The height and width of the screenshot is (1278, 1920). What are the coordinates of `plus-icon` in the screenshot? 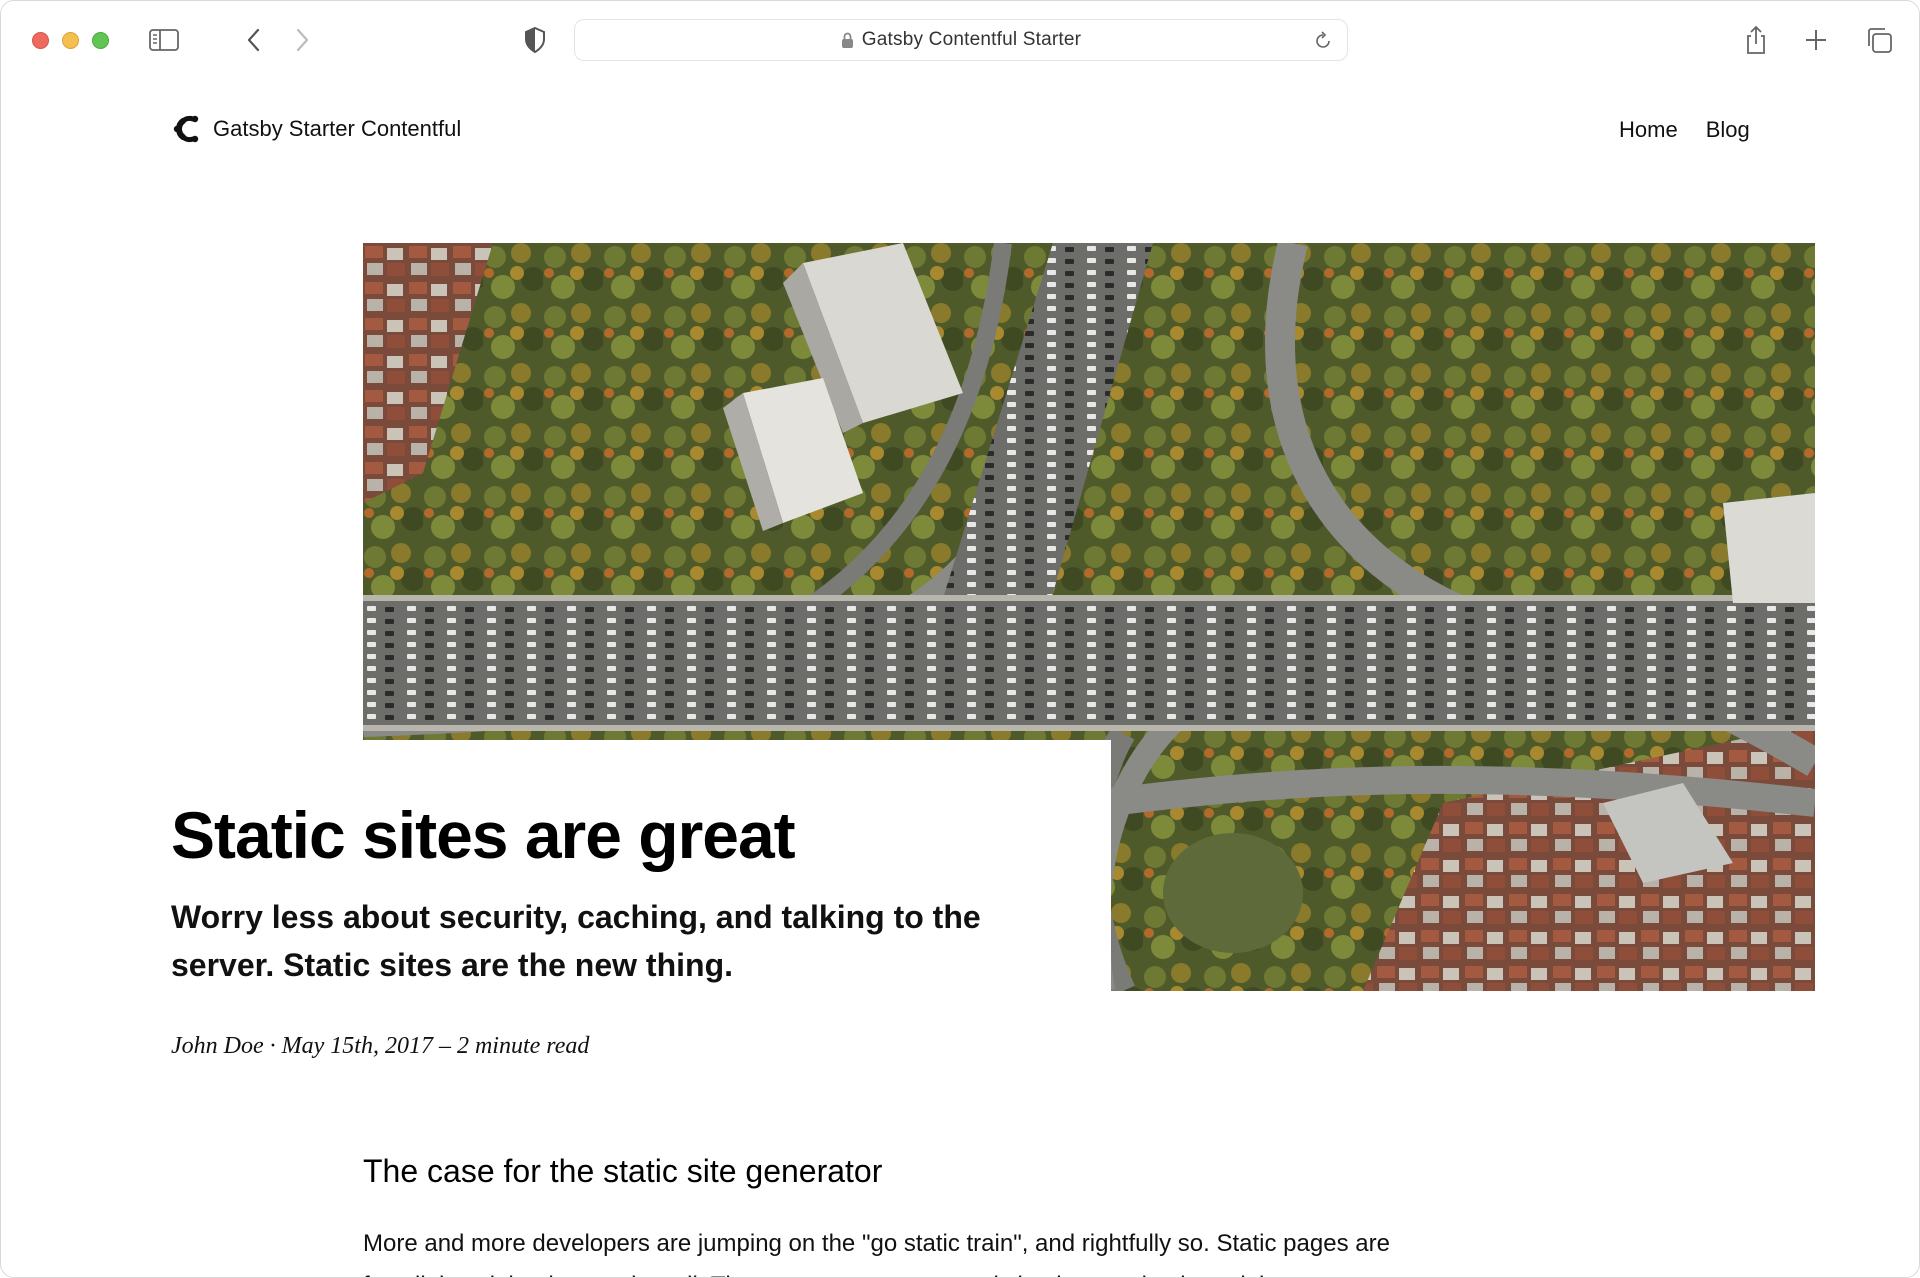 It's located at (1816, 40).